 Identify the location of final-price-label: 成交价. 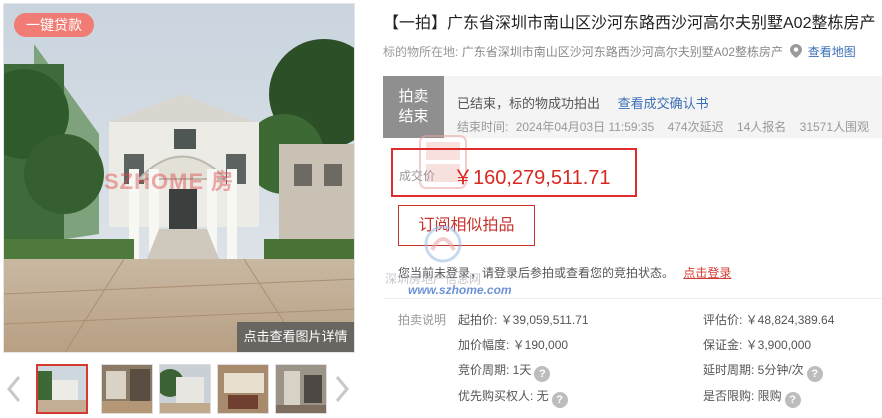
(417, 176).